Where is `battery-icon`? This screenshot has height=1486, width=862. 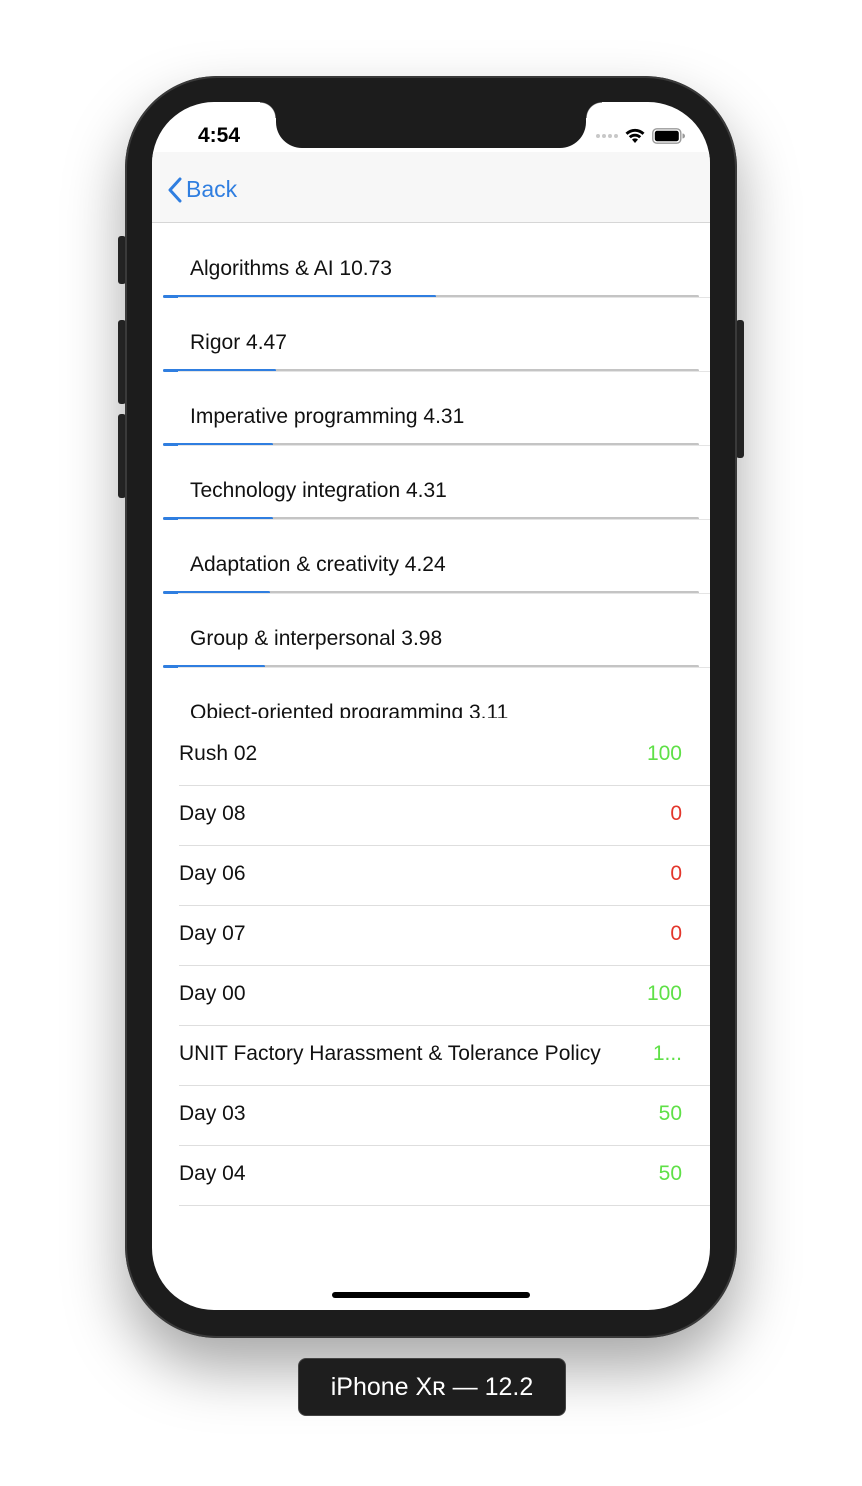
battery-icon is located at coordinates (668, 136).